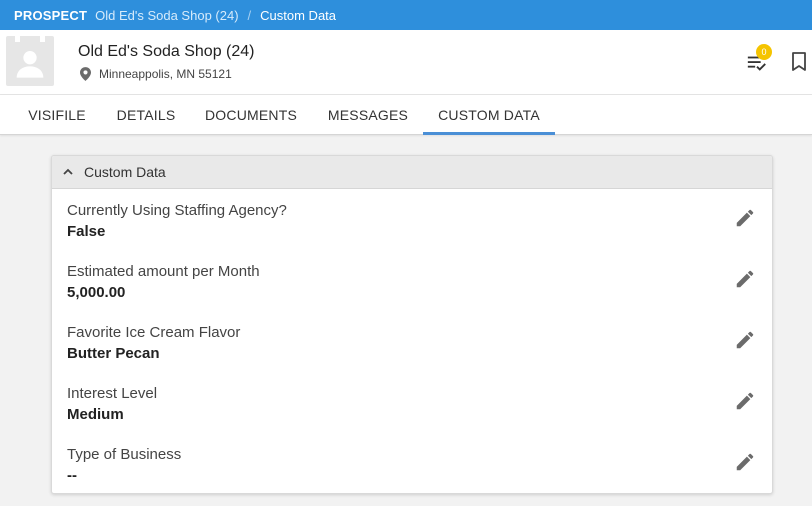 The width and height of the screenshot is (812, 506). Describe the element at coordinates (154, 332) in the screenshot. I see `field-label: Favorite Ice Cream Flavor` at that location.